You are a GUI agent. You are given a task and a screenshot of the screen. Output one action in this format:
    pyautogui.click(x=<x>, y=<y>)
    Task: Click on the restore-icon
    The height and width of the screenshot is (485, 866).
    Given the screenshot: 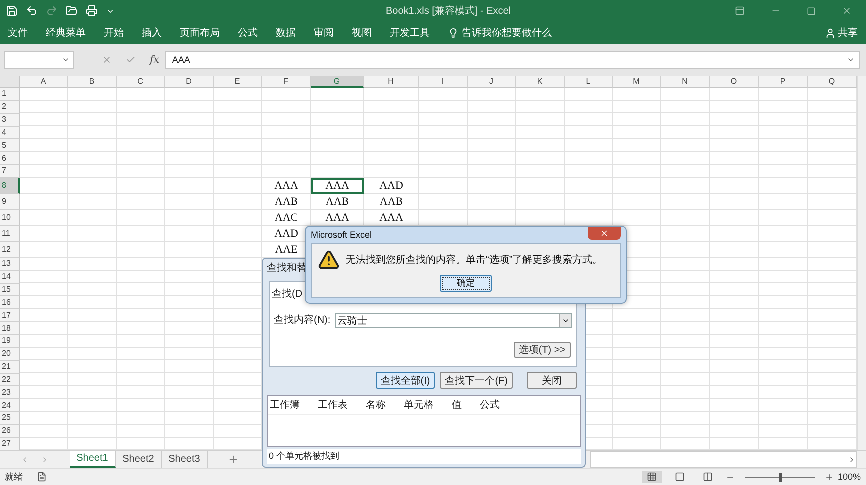 What is the action you would take?
    pyautogui.click(x=811, y=11)
    